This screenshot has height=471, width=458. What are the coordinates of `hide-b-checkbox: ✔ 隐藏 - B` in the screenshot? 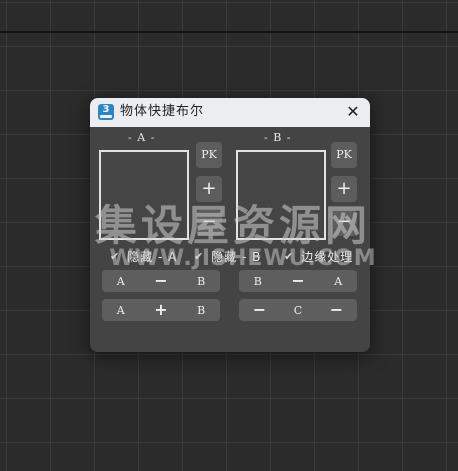 It's located at (227, 256).